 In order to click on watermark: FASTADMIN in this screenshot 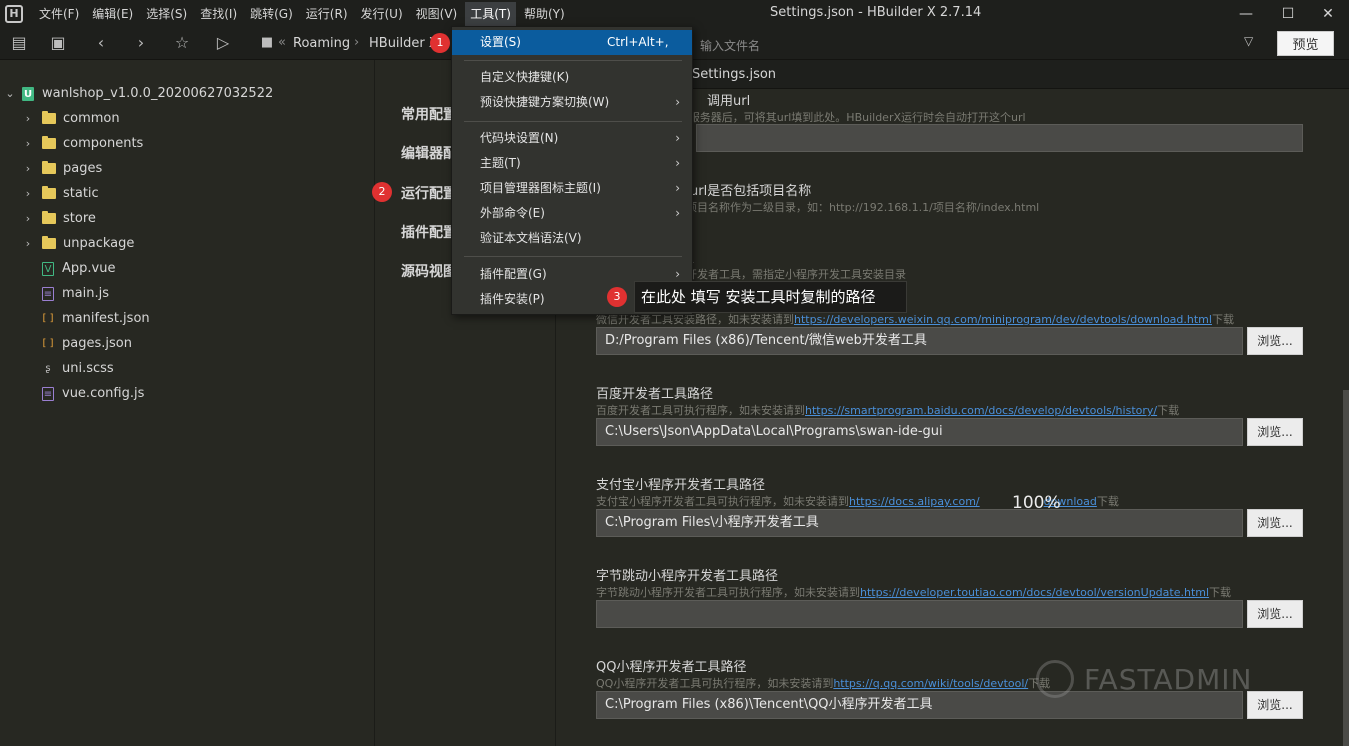, I will do `click(1144, 679)`.